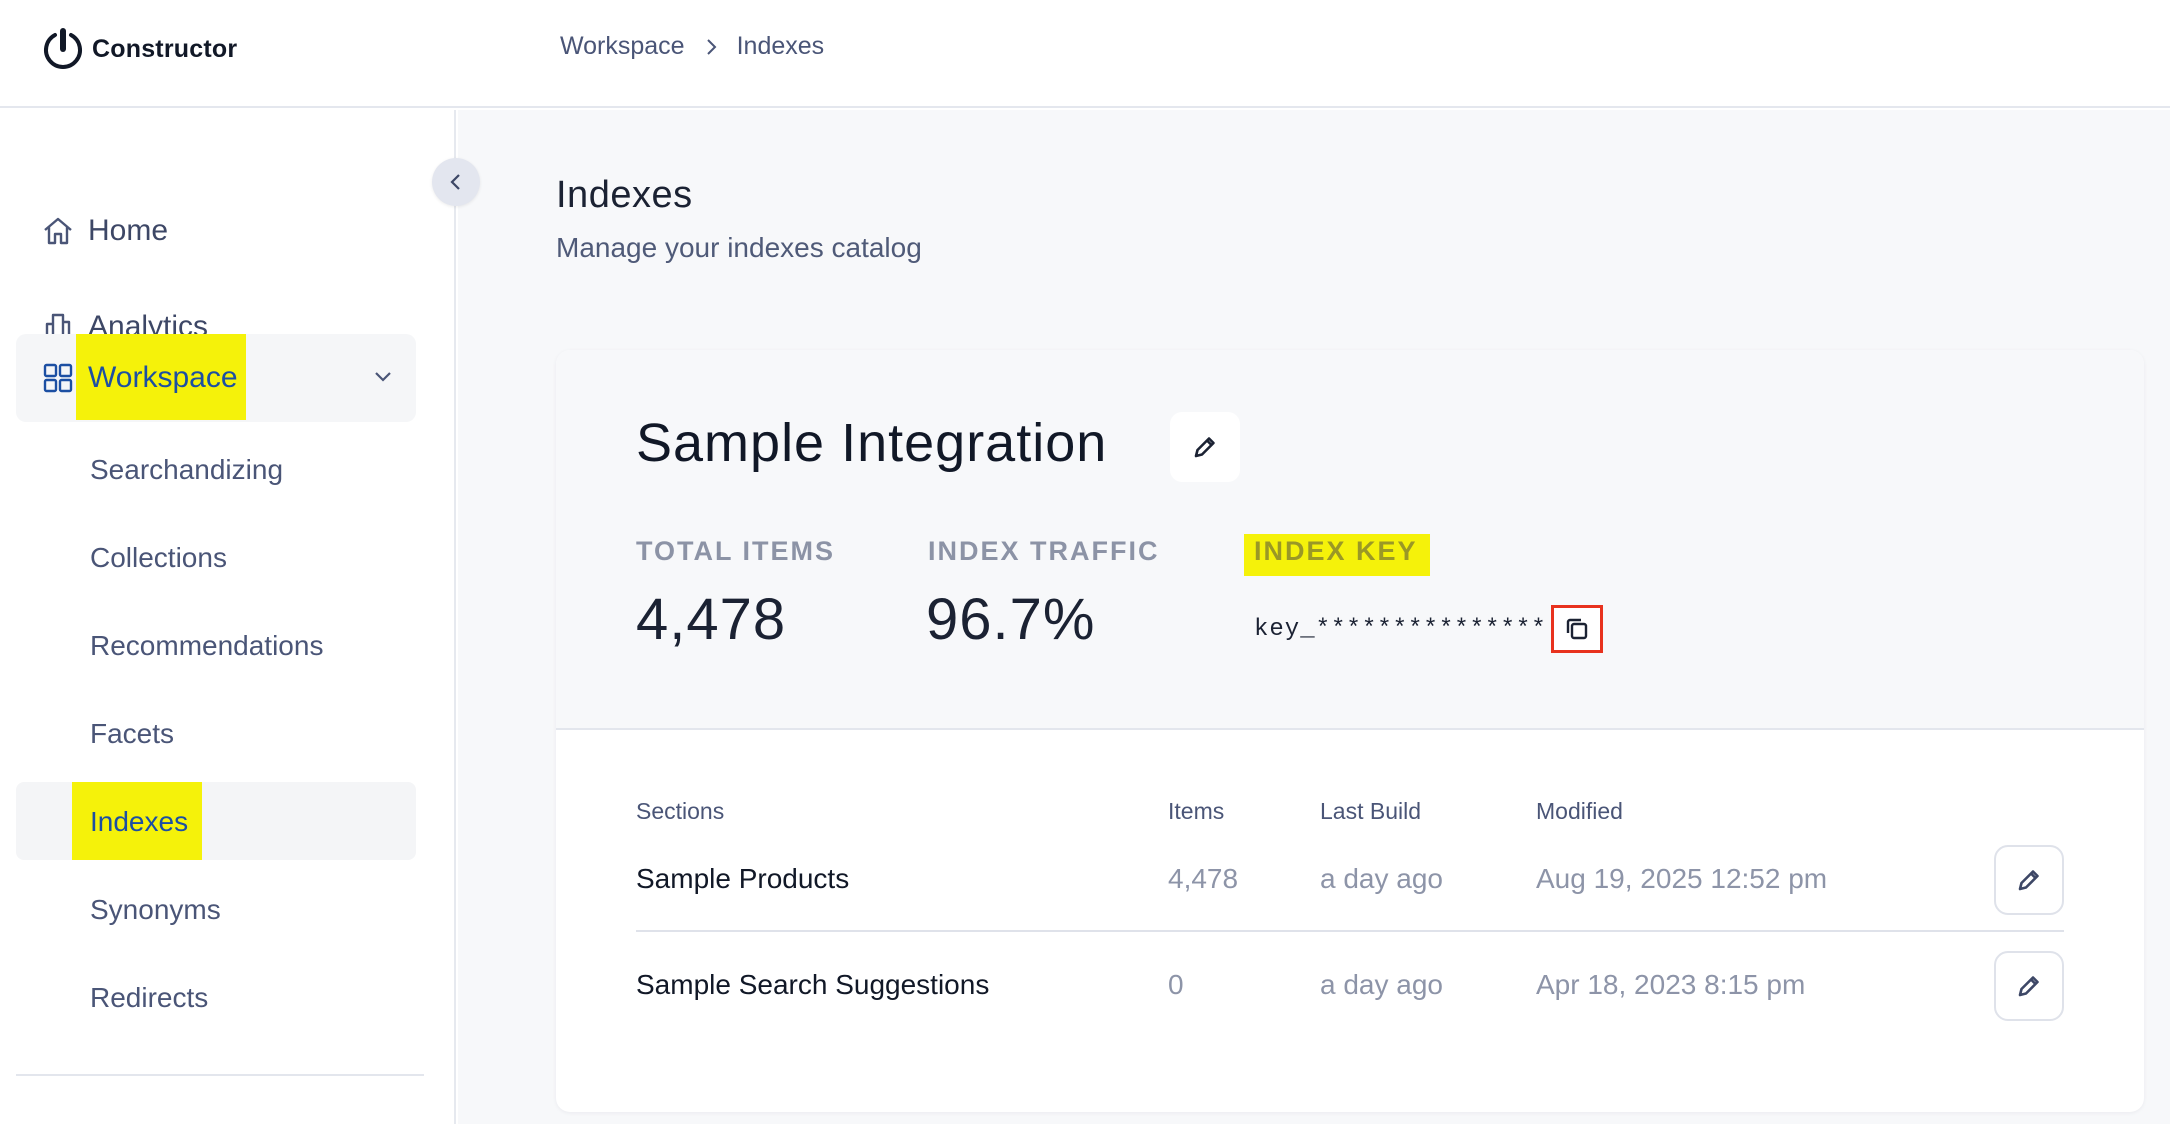 The image size is (2170, 1124). Describe the element at coordinates (692, 46) in the screenshot. I see `breadcrumb: Workspace Indexes` at that location.